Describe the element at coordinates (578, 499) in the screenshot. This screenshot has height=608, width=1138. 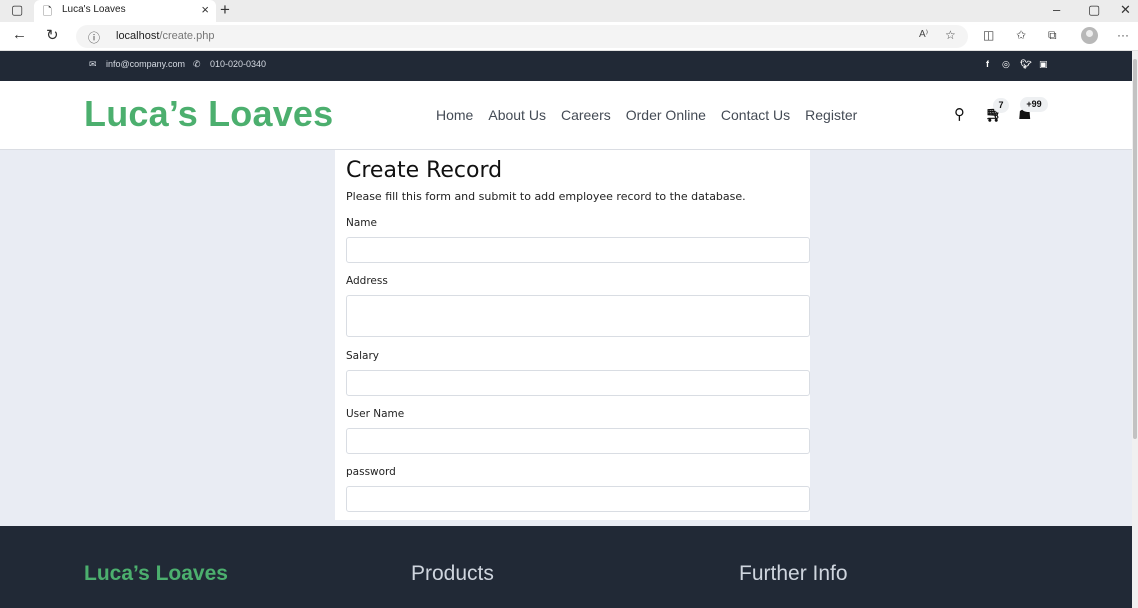
I see `password-input` at that location.